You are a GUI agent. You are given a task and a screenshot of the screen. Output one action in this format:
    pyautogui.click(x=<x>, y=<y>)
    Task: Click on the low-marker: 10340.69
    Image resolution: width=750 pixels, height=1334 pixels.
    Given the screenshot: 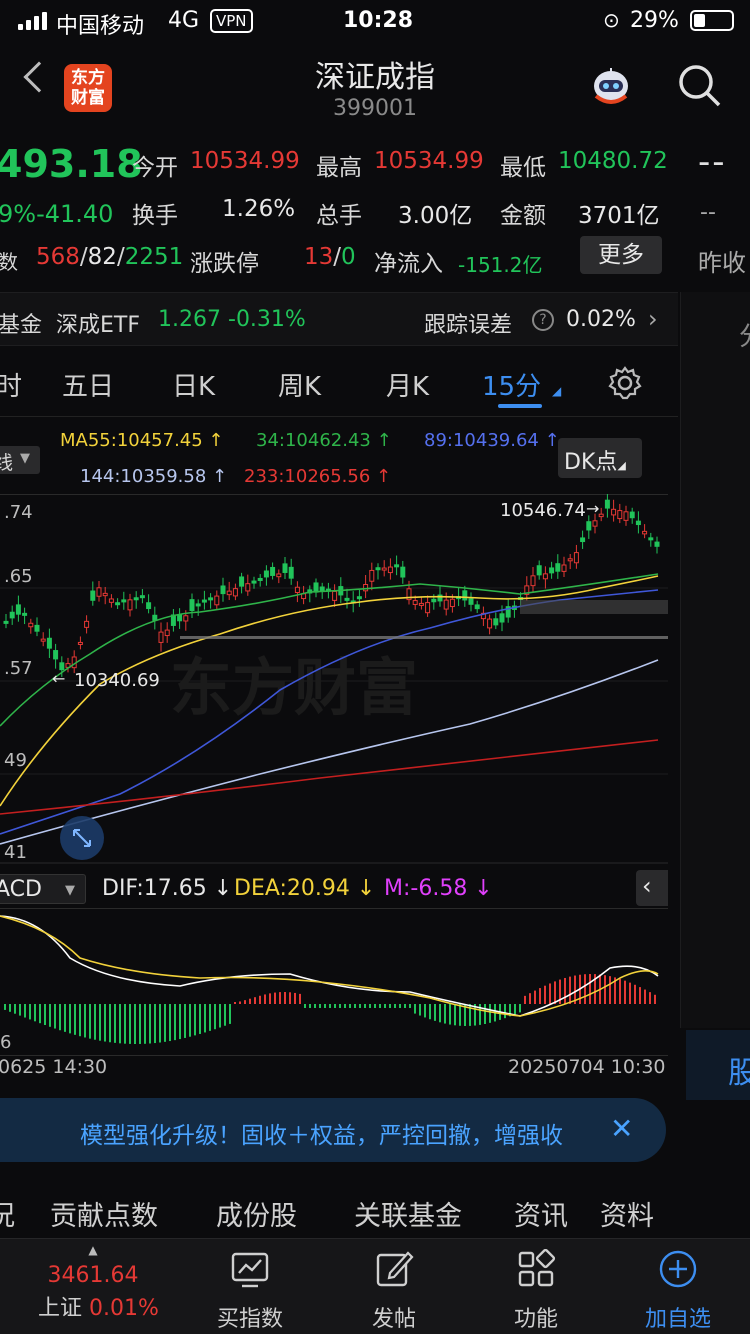 What is the action you would take?
    pyautogui.click(x=117, y=680)
    